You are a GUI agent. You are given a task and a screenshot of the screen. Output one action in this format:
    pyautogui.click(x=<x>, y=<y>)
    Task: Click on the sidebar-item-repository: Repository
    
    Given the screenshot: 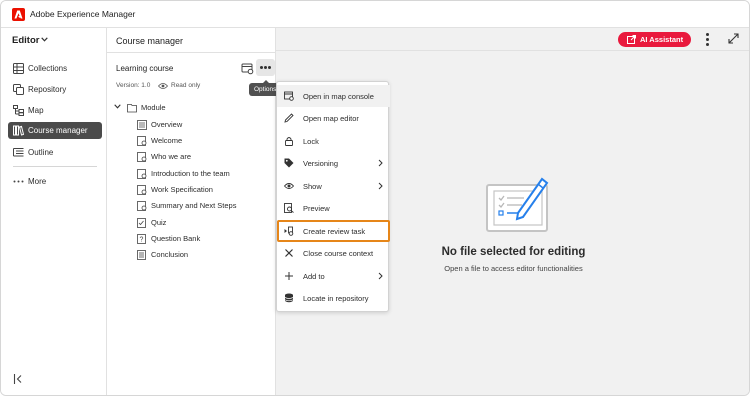 What is the action you would take?
    pyautogui.click(x=55, y=89)
    